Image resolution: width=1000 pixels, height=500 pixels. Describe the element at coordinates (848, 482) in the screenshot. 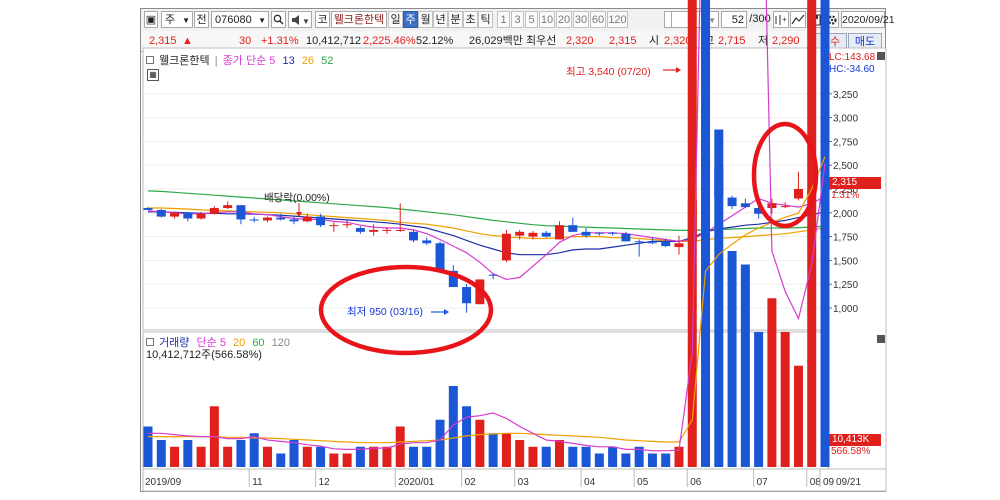

I see `x-tick-label: 09/21` at that location.